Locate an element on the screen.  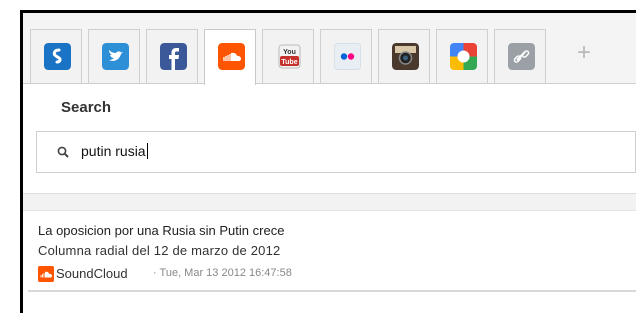
flickr-icon is located at coordinates (347, 56).